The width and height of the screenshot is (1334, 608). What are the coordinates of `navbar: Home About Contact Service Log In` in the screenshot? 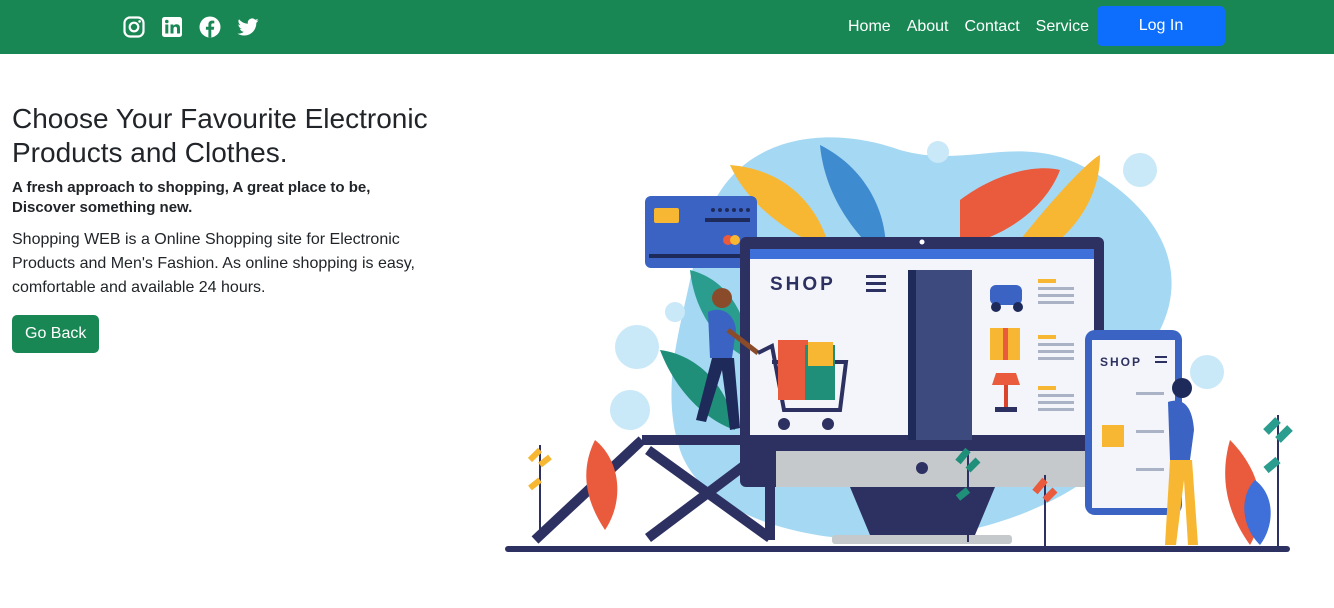 It's located at (667, 27).